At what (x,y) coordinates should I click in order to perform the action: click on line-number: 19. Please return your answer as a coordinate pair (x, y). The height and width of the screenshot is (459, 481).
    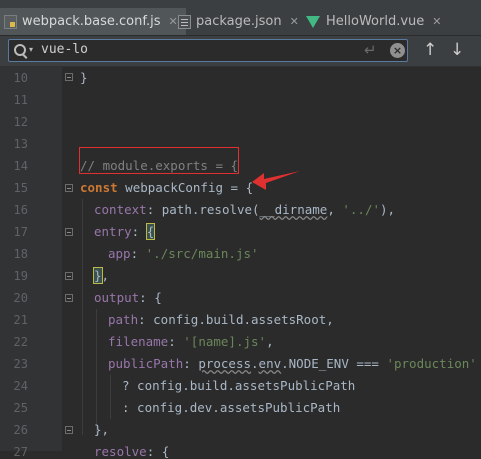
    Looking at the image, I should click on (20, 276).